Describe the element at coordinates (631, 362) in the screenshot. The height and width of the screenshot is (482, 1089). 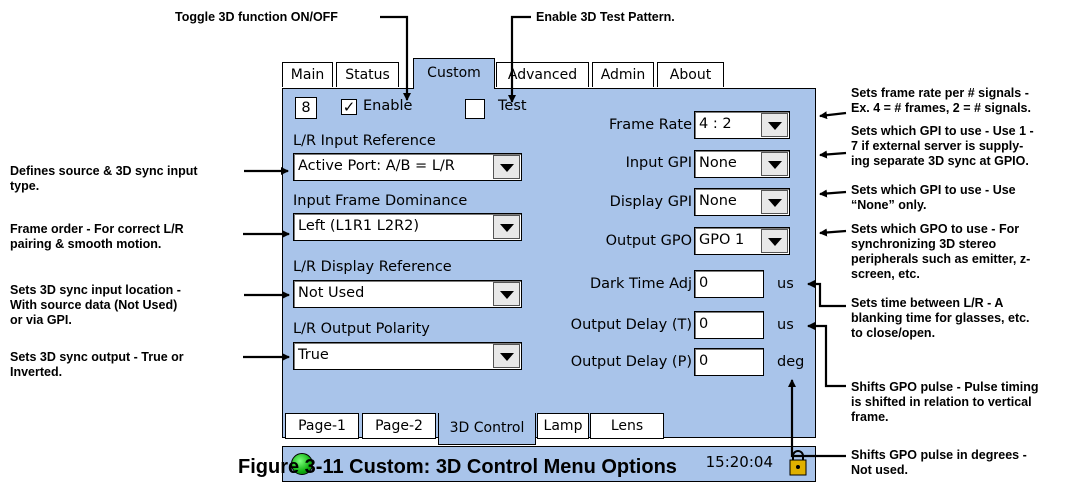
I see `output-delay-p-label: Output Delay (P)` at that location.